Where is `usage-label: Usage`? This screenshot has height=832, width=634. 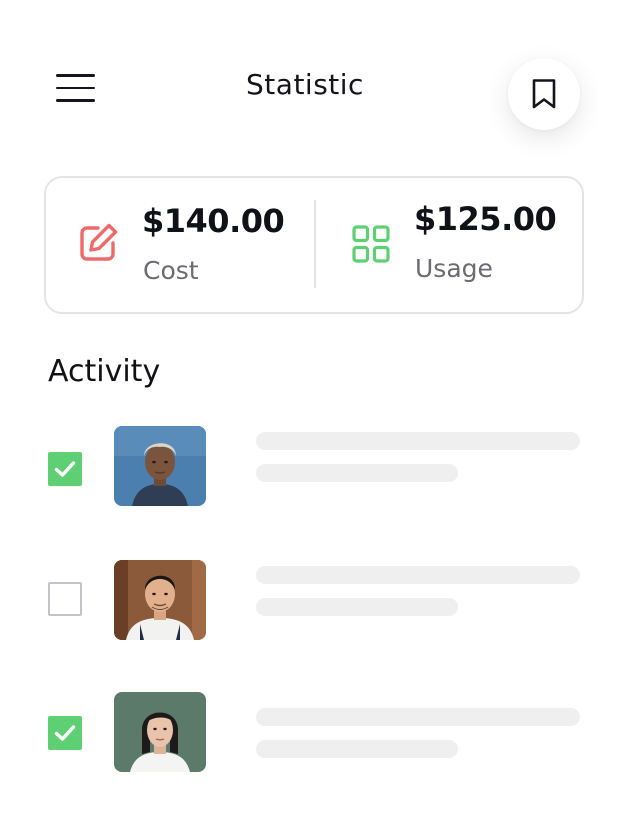 usage-label: Usage is located at coordinates (454, 268).